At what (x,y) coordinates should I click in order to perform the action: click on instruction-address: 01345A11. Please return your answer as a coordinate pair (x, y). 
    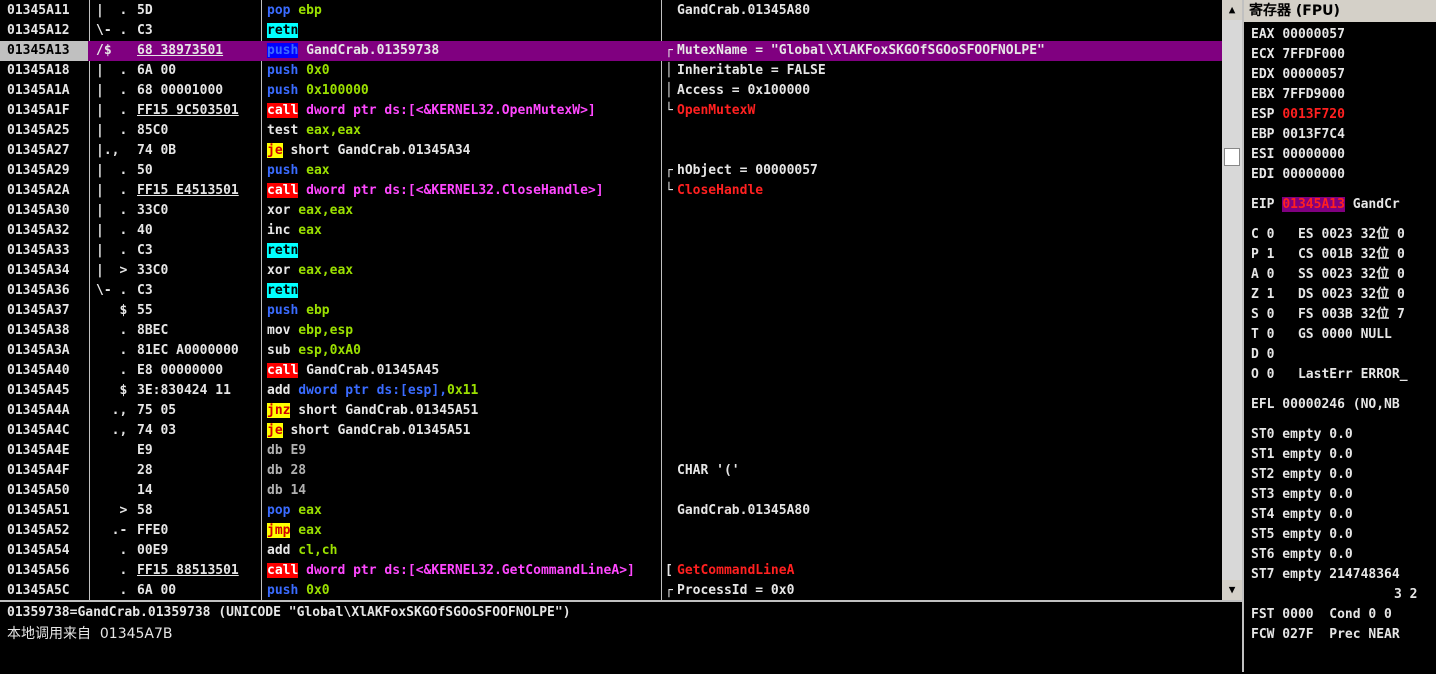
    Looking at the image, I should click on (44, 11).